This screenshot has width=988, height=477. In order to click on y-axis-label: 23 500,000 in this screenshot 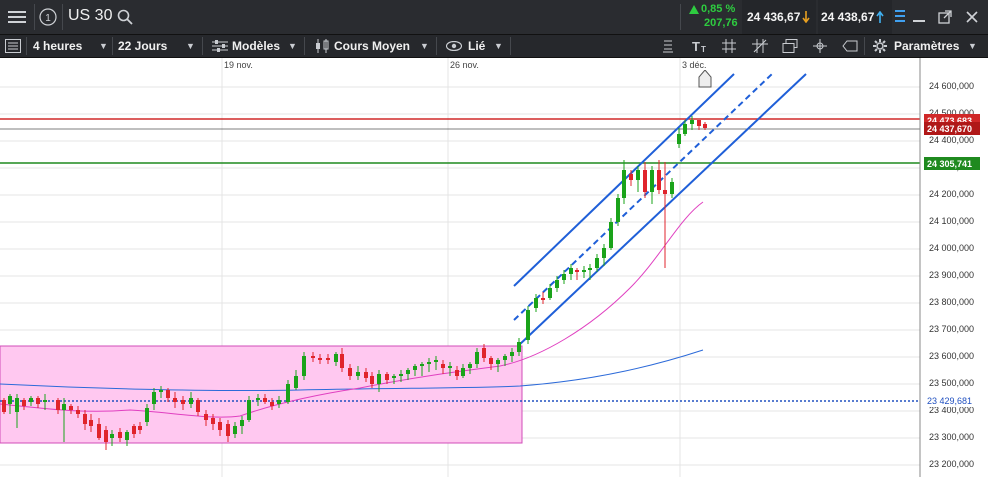, I will do `click(952, 383)`.